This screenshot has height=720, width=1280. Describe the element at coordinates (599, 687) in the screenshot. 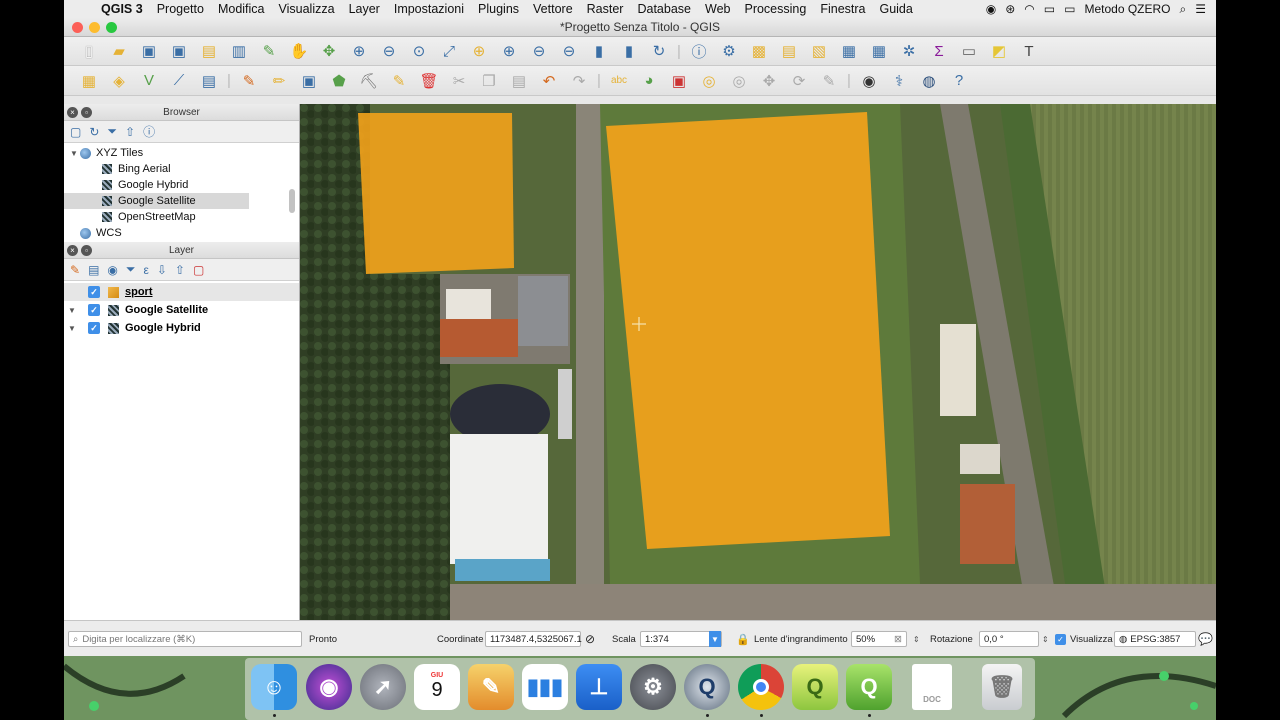

I see `keynote-icon: ⊥` at that location.